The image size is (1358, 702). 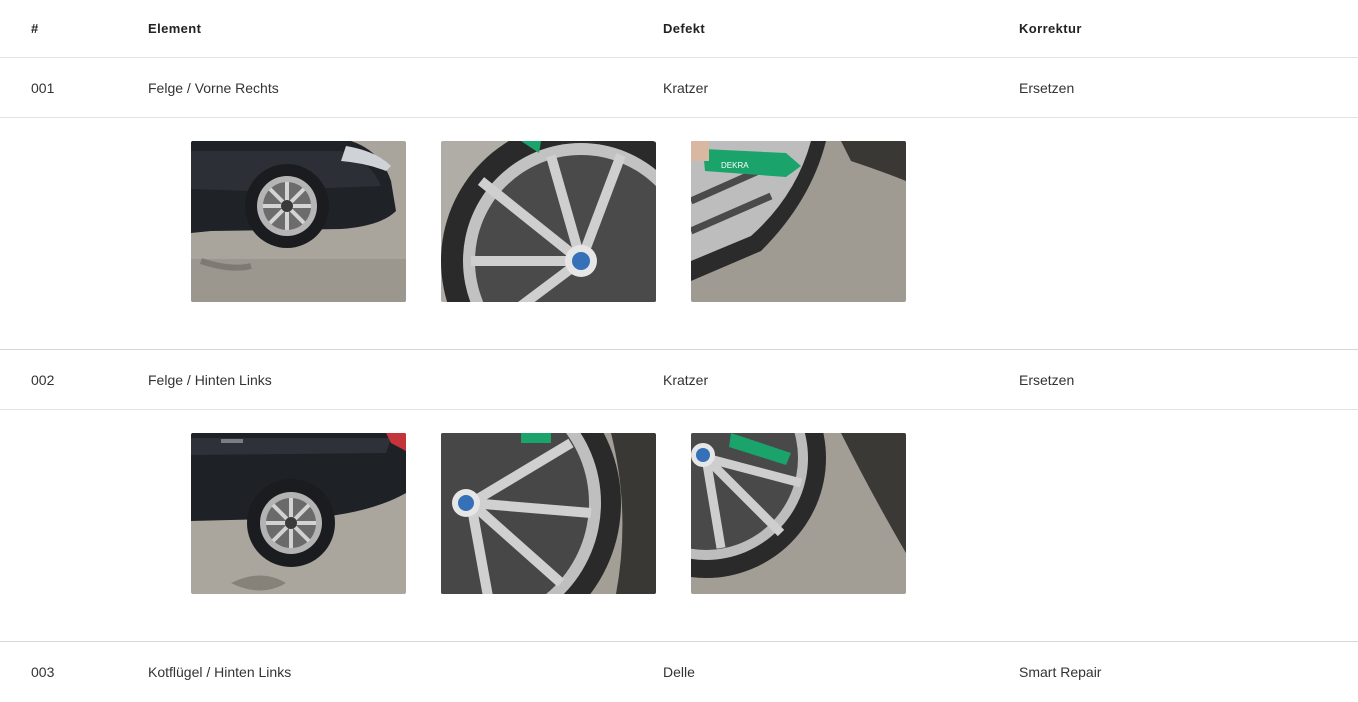 What do you see at coordinates (220, 672) in the screenshot?
I see `row-element: Kotflügel / Hinten Links` at bounding box center [220, 672].